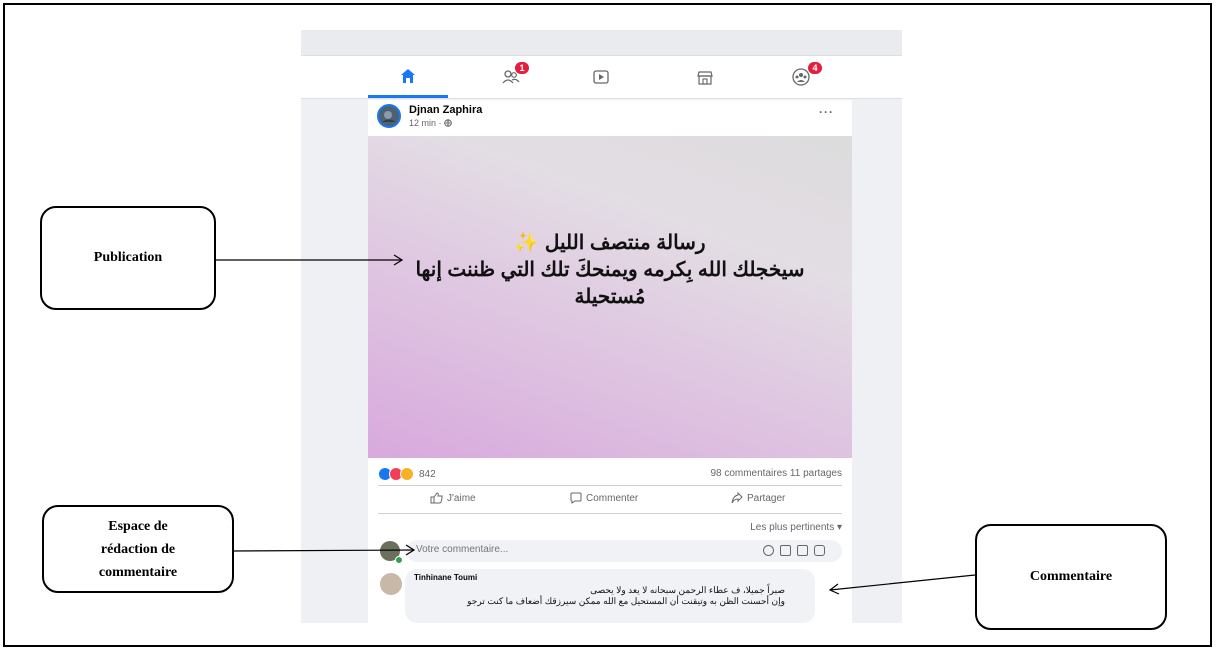 The width and height of the screenshot is (1219, 651). Describe the element at coordinates (902, 582) in the screenshot. I see `arrow-commentaire-line` at that location.